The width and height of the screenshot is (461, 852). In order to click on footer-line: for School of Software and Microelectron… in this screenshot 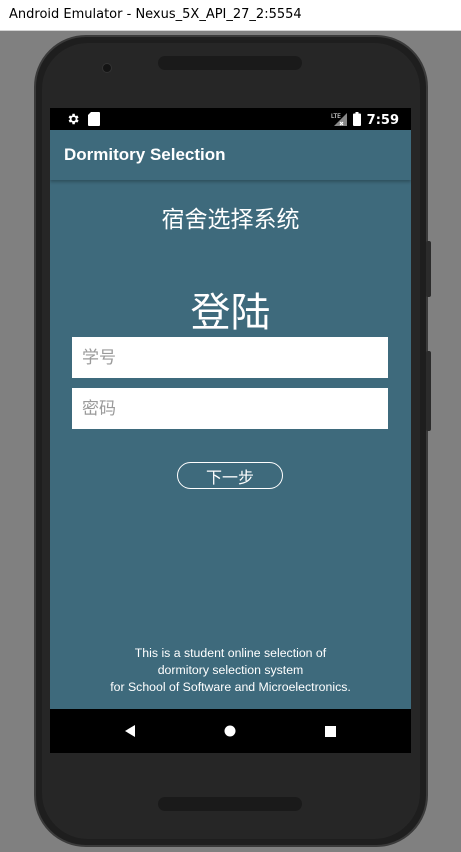, I will do `click(230, 687)`.